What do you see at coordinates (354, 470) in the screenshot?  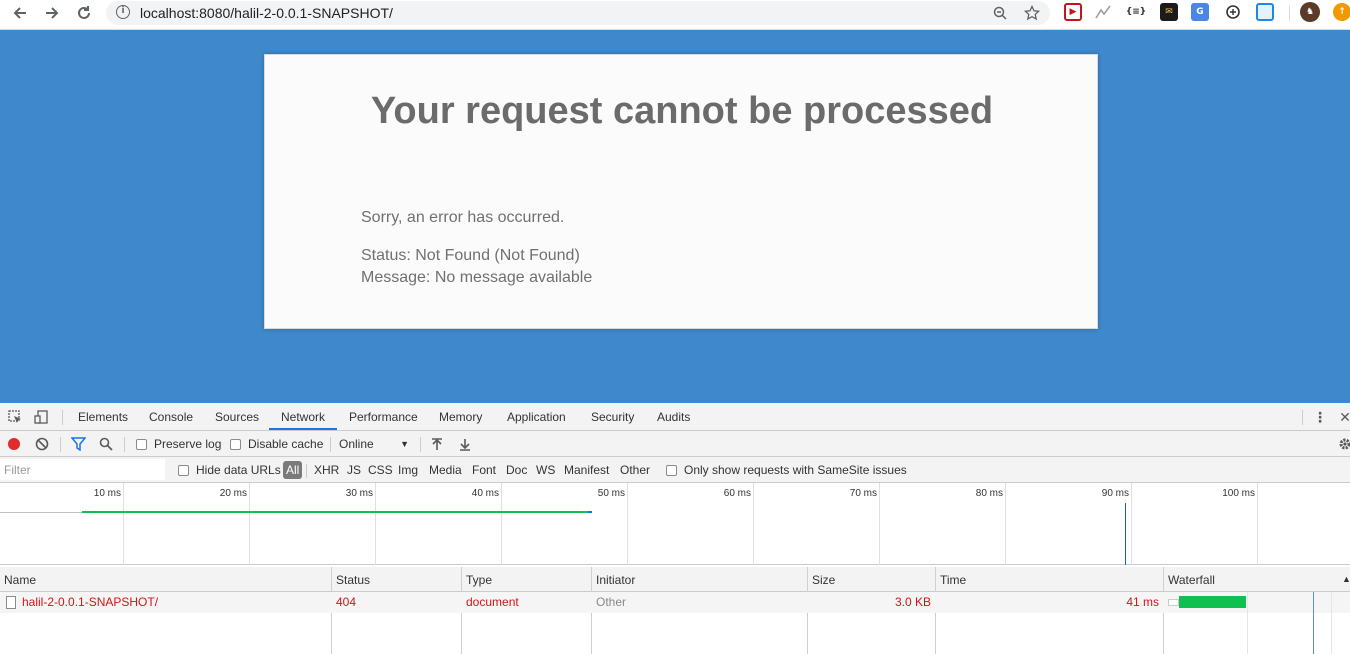 I see `type-filter-js: JS` at bounding box center [354, 470].